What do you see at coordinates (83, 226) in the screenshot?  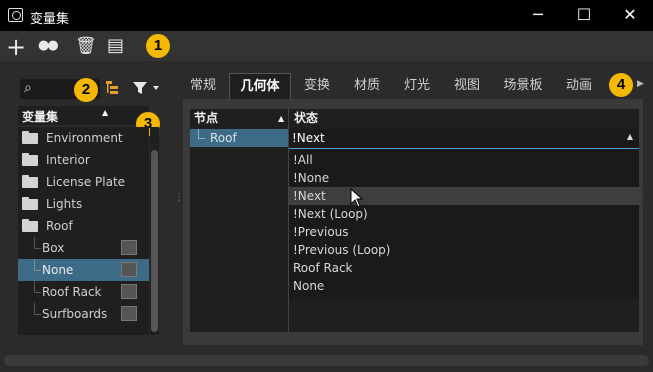 I see `tree-item-roof: Roof` at bounding box center [83, 226].